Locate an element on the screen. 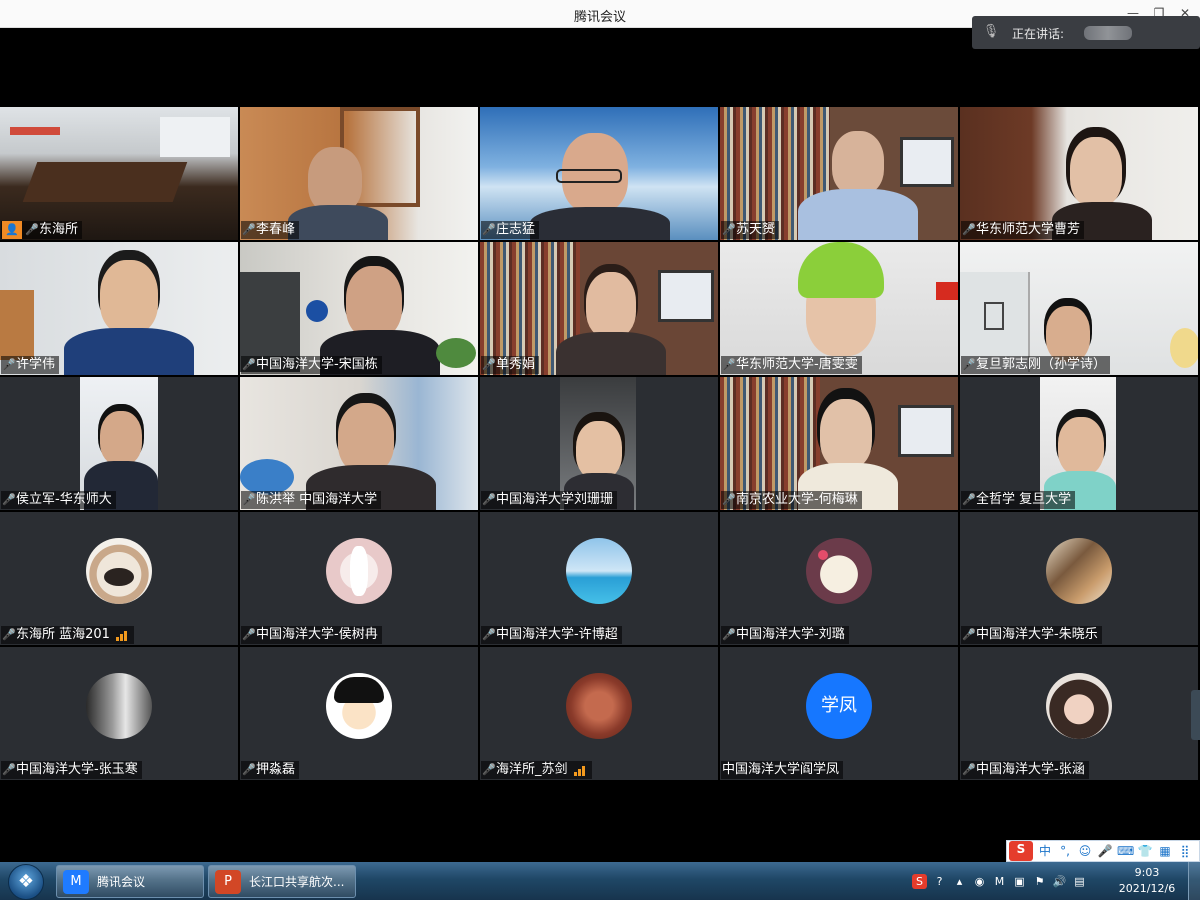 This screenshot has width=1200, height=900. participant-name-tag: 🎤 中国海洋大学-张涵 is located at coordinates (1025, 770).